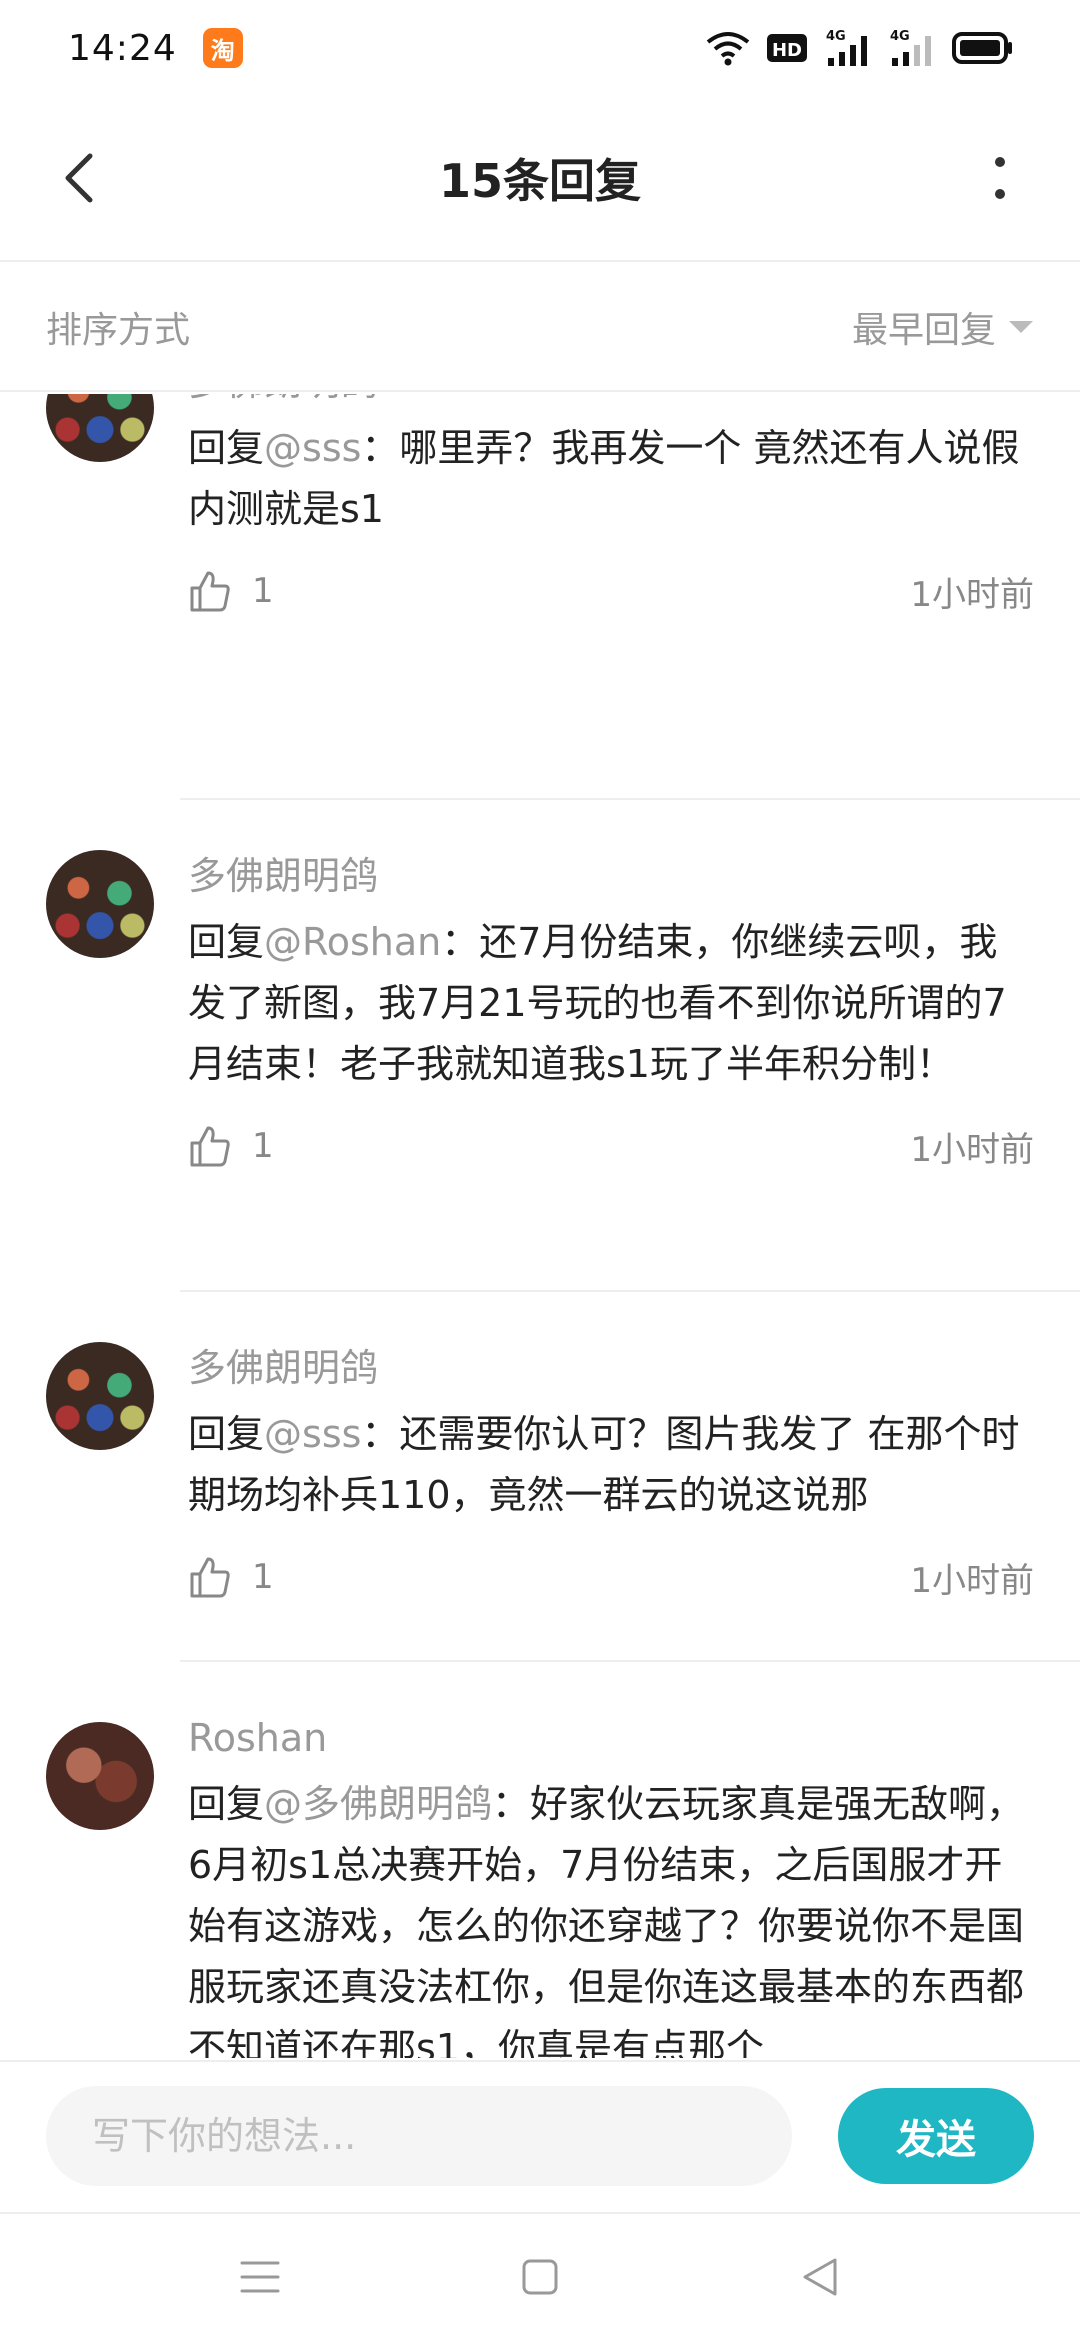  I want to click on recent-apps-button, so click(260, 2277).